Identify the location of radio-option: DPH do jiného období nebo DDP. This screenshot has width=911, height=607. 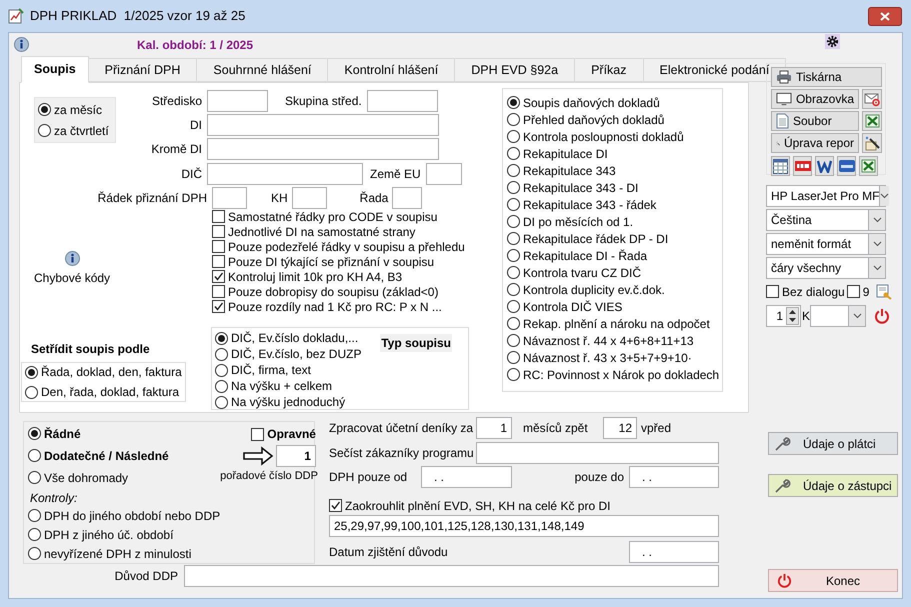
(124, 516).